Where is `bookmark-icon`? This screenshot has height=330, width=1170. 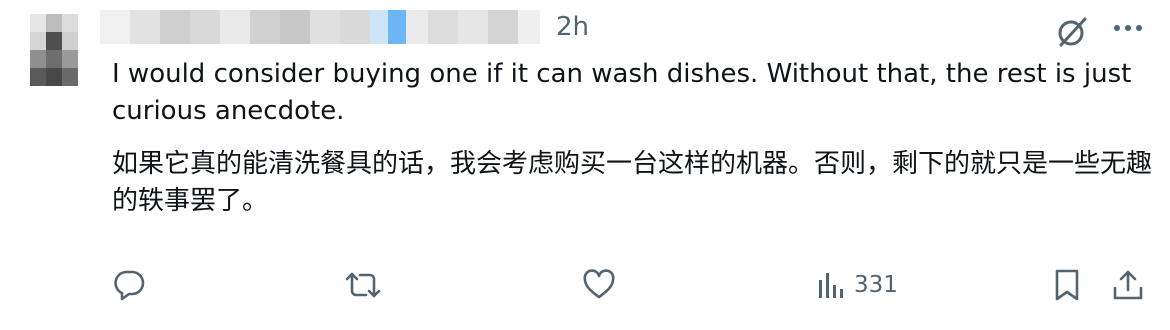 bookmark-icon is located at coordinates (1067, 285).